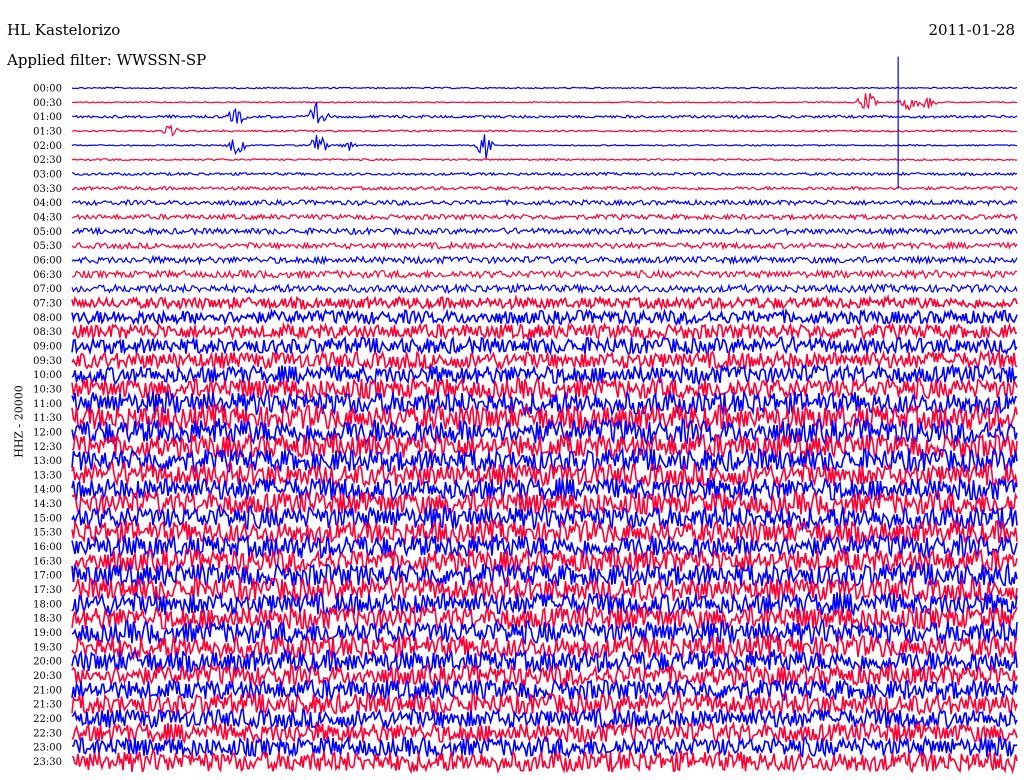 This screenshot has height=780, width=1024. I want to click on time-label: 22:30, so click(47, 733).